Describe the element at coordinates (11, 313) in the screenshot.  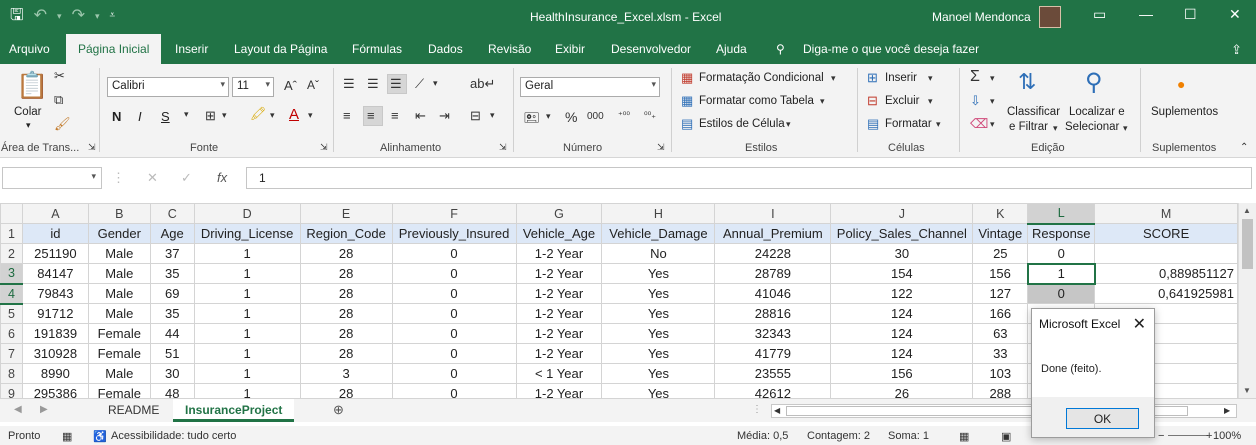
I see `row-header: 5` at that location.